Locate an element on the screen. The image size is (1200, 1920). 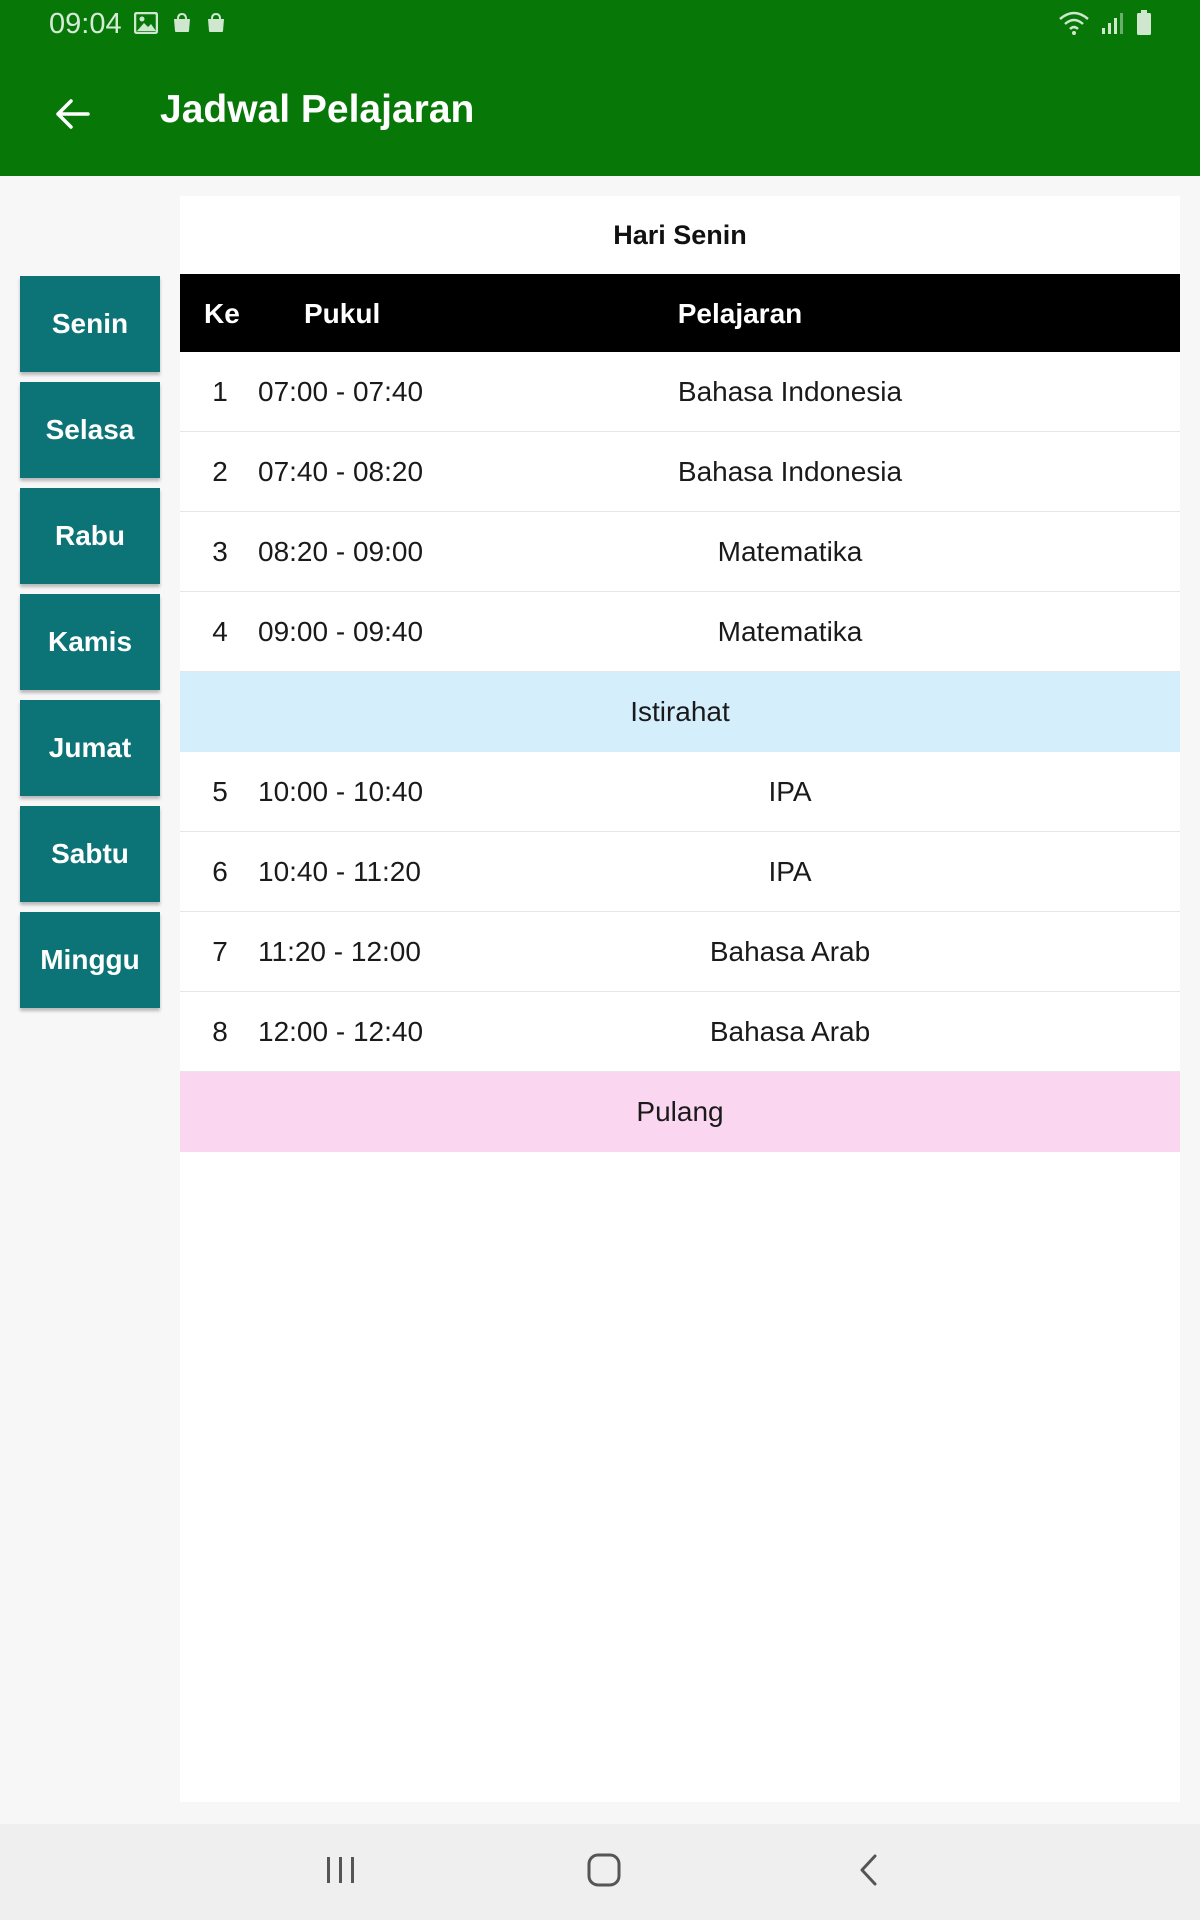
page-title: Jadwal Pelajaran is located at coordinates (317, 109).